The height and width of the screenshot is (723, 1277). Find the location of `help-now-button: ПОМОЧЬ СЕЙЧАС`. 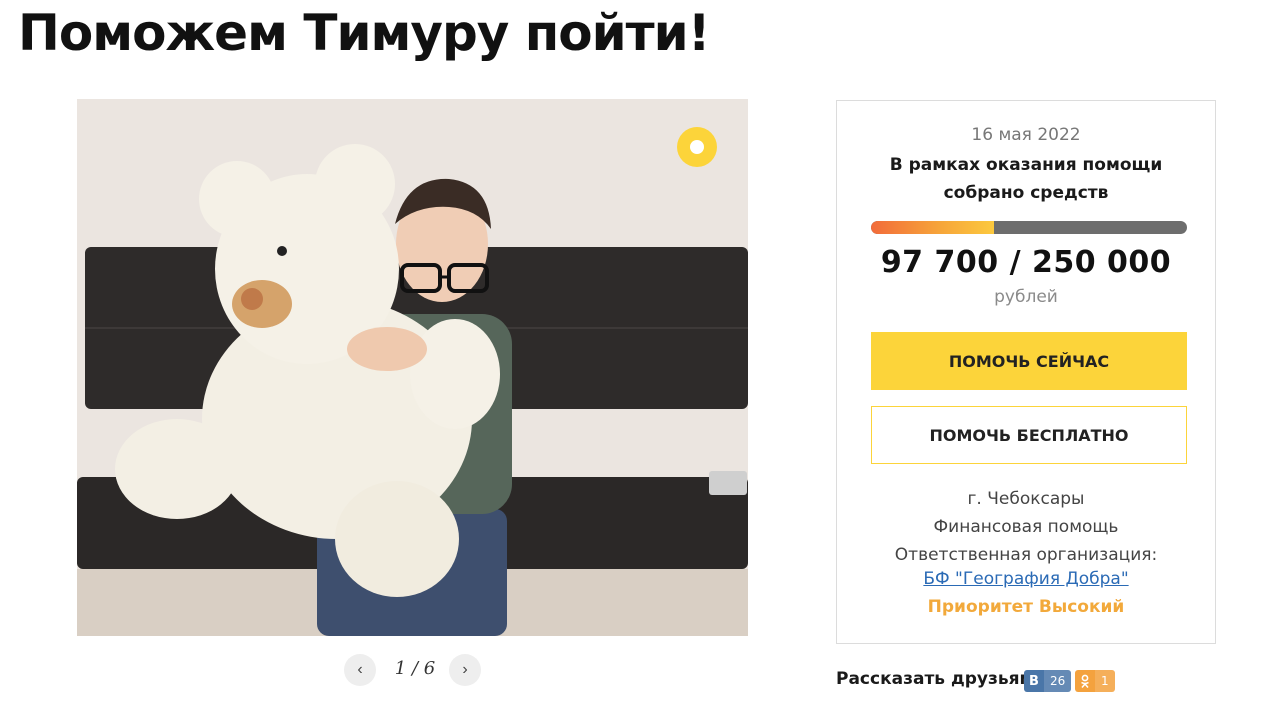

help-now-button: ПОМОЧЬ СЕЙЧАС is located at coordinates (1029, 361).